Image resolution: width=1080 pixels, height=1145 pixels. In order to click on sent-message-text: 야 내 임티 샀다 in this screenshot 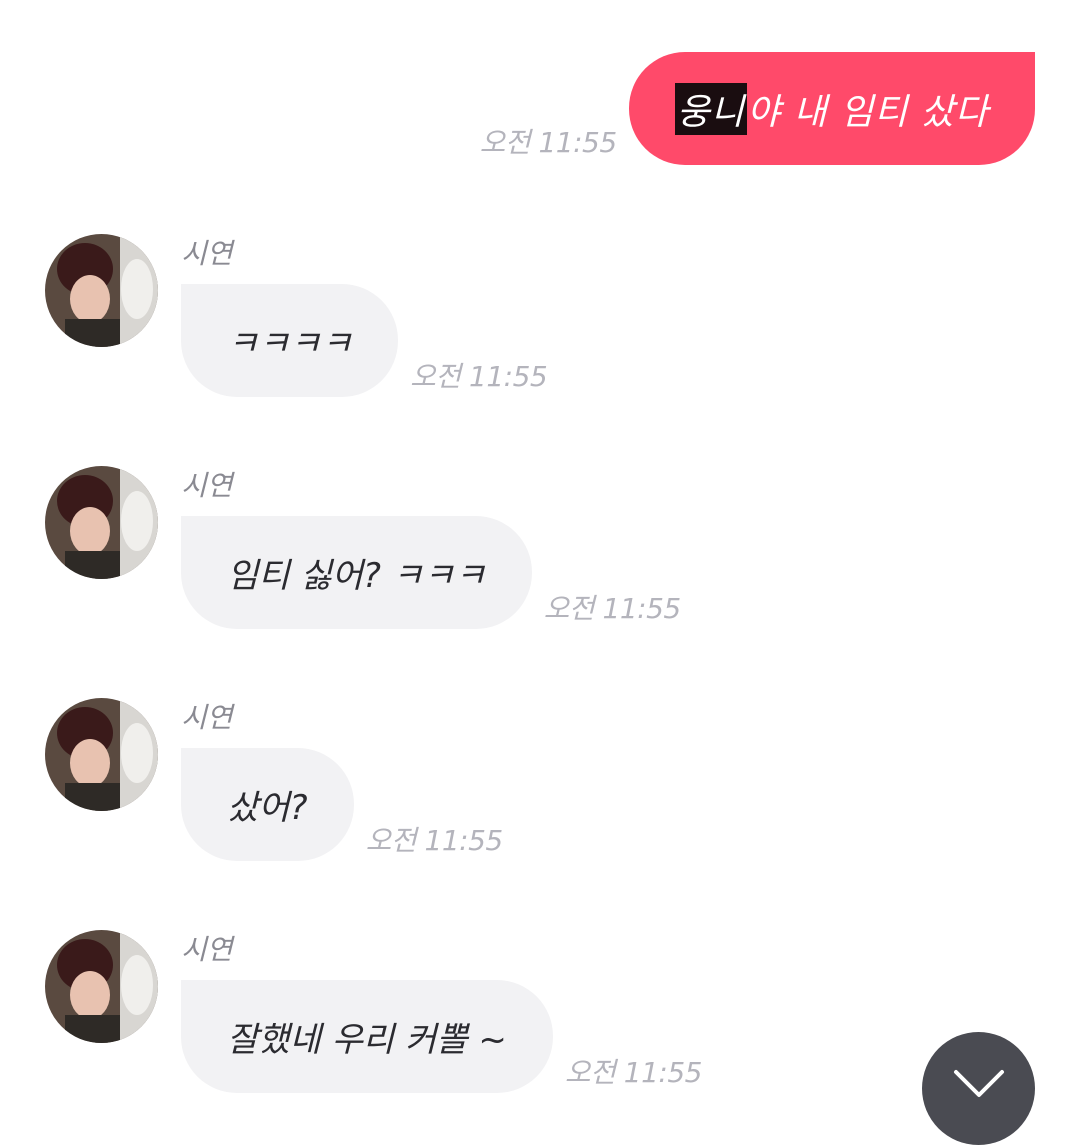, I will do `click(867, 112)`.